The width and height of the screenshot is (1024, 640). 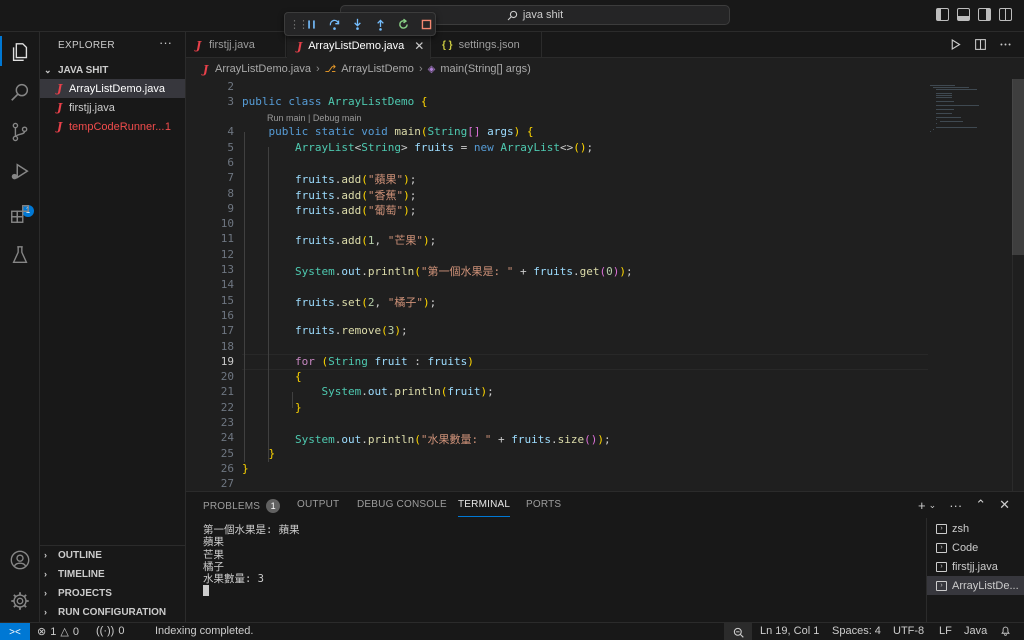 I want to click on section-label: PROJECTS, so click(x=85, y=593).